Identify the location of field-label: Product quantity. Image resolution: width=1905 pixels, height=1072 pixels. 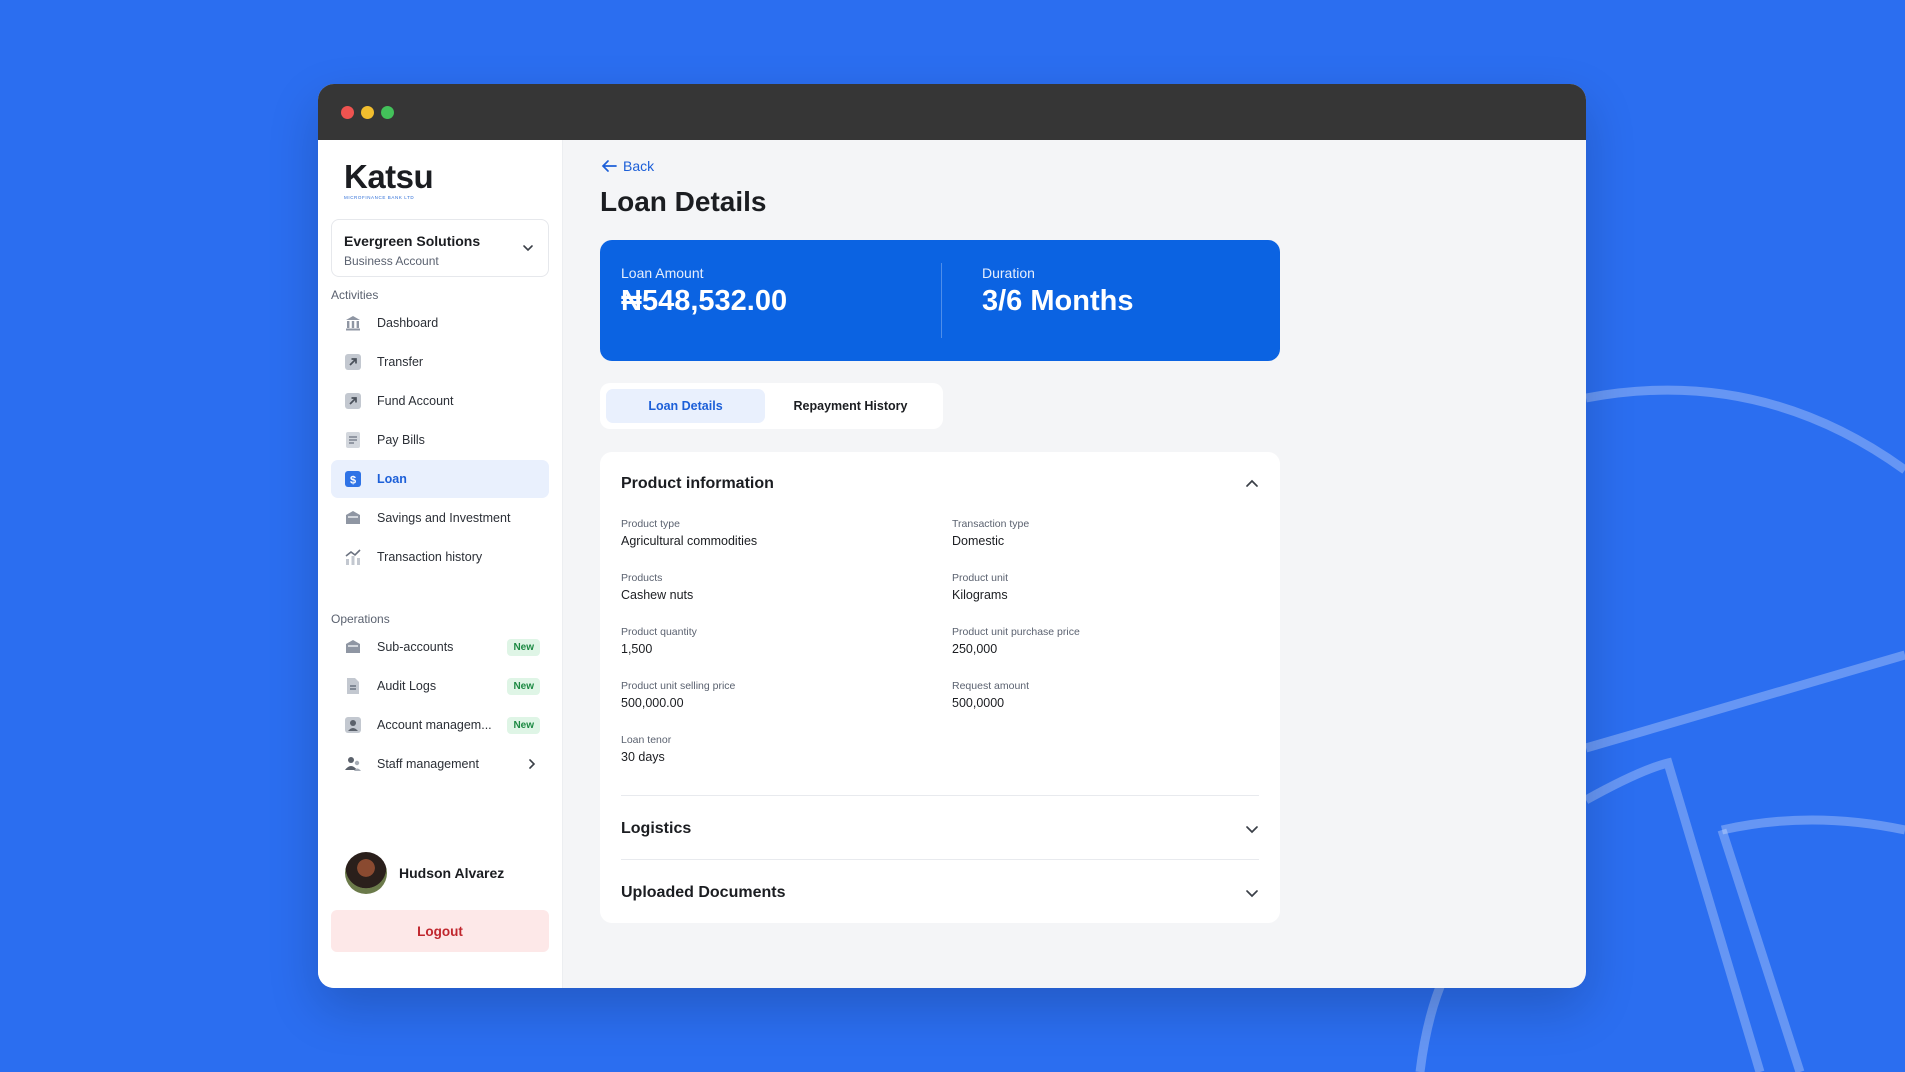
(659, 632).